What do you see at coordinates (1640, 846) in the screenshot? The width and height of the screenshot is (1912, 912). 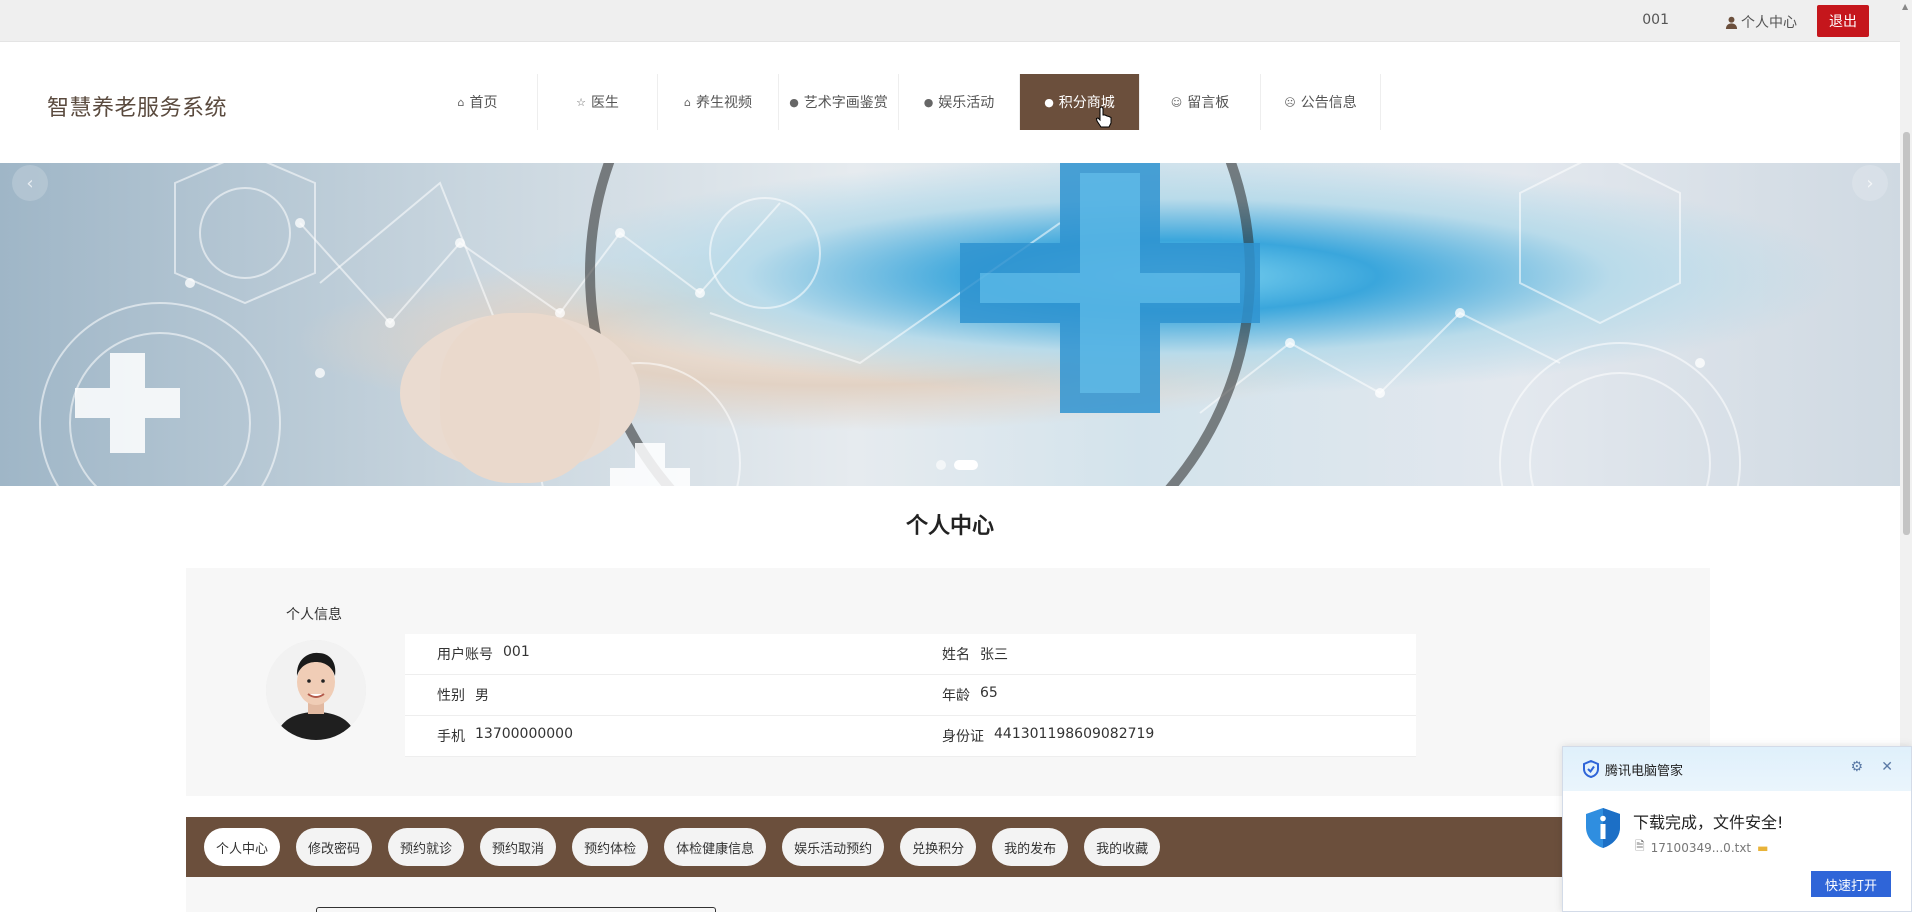 I see `file-icon: 🗎` at bounding box center [1640, 846].